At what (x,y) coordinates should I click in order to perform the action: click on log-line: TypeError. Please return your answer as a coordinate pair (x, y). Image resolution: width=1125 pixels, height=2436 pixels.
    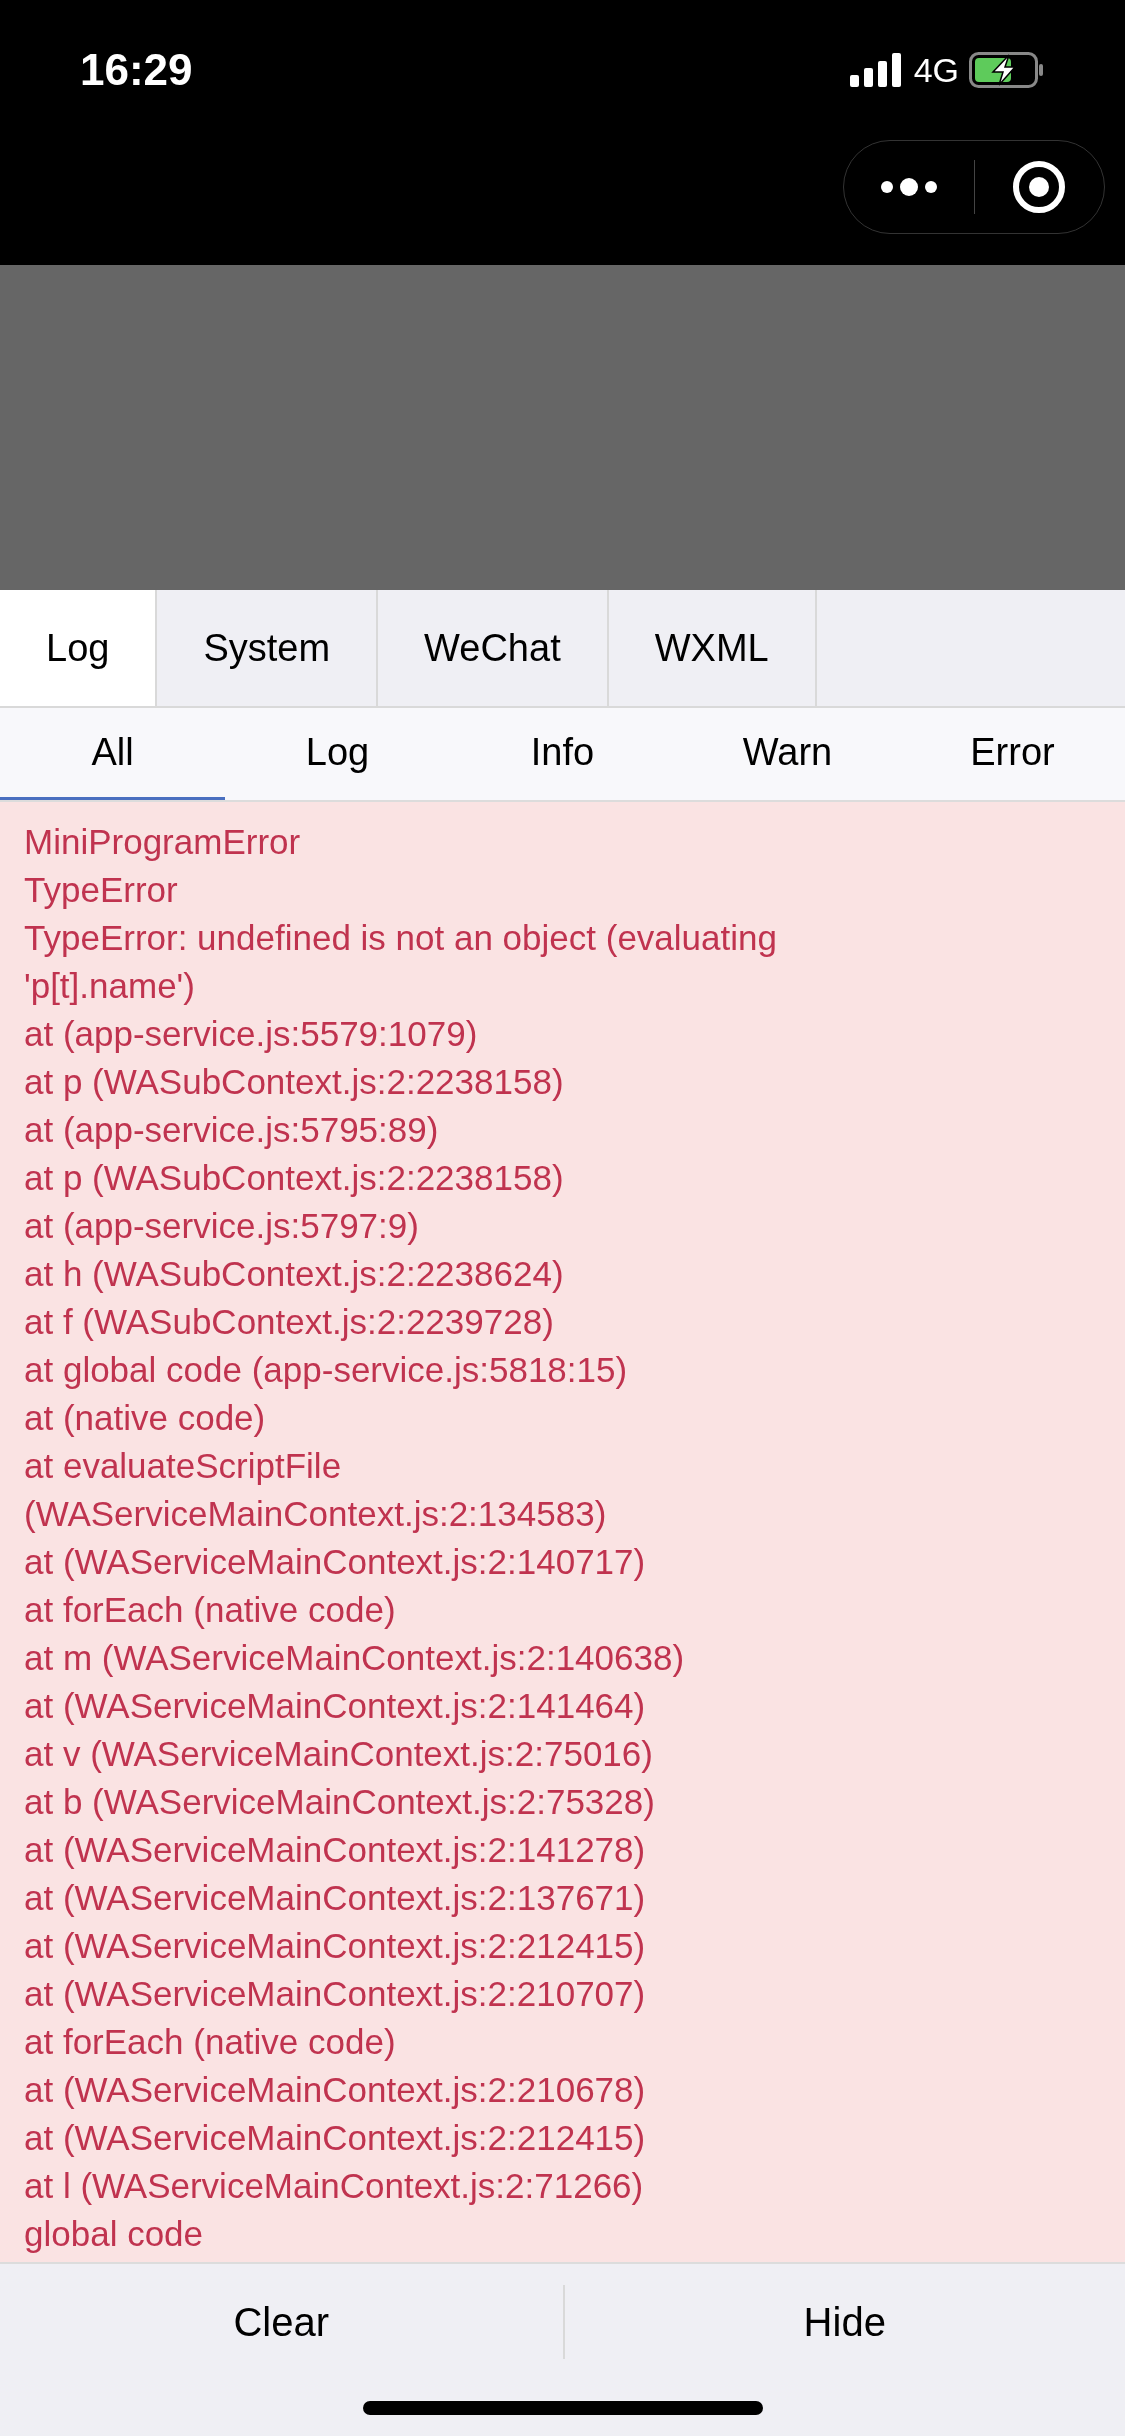
    Looking at the image, I should click on (101, 890).